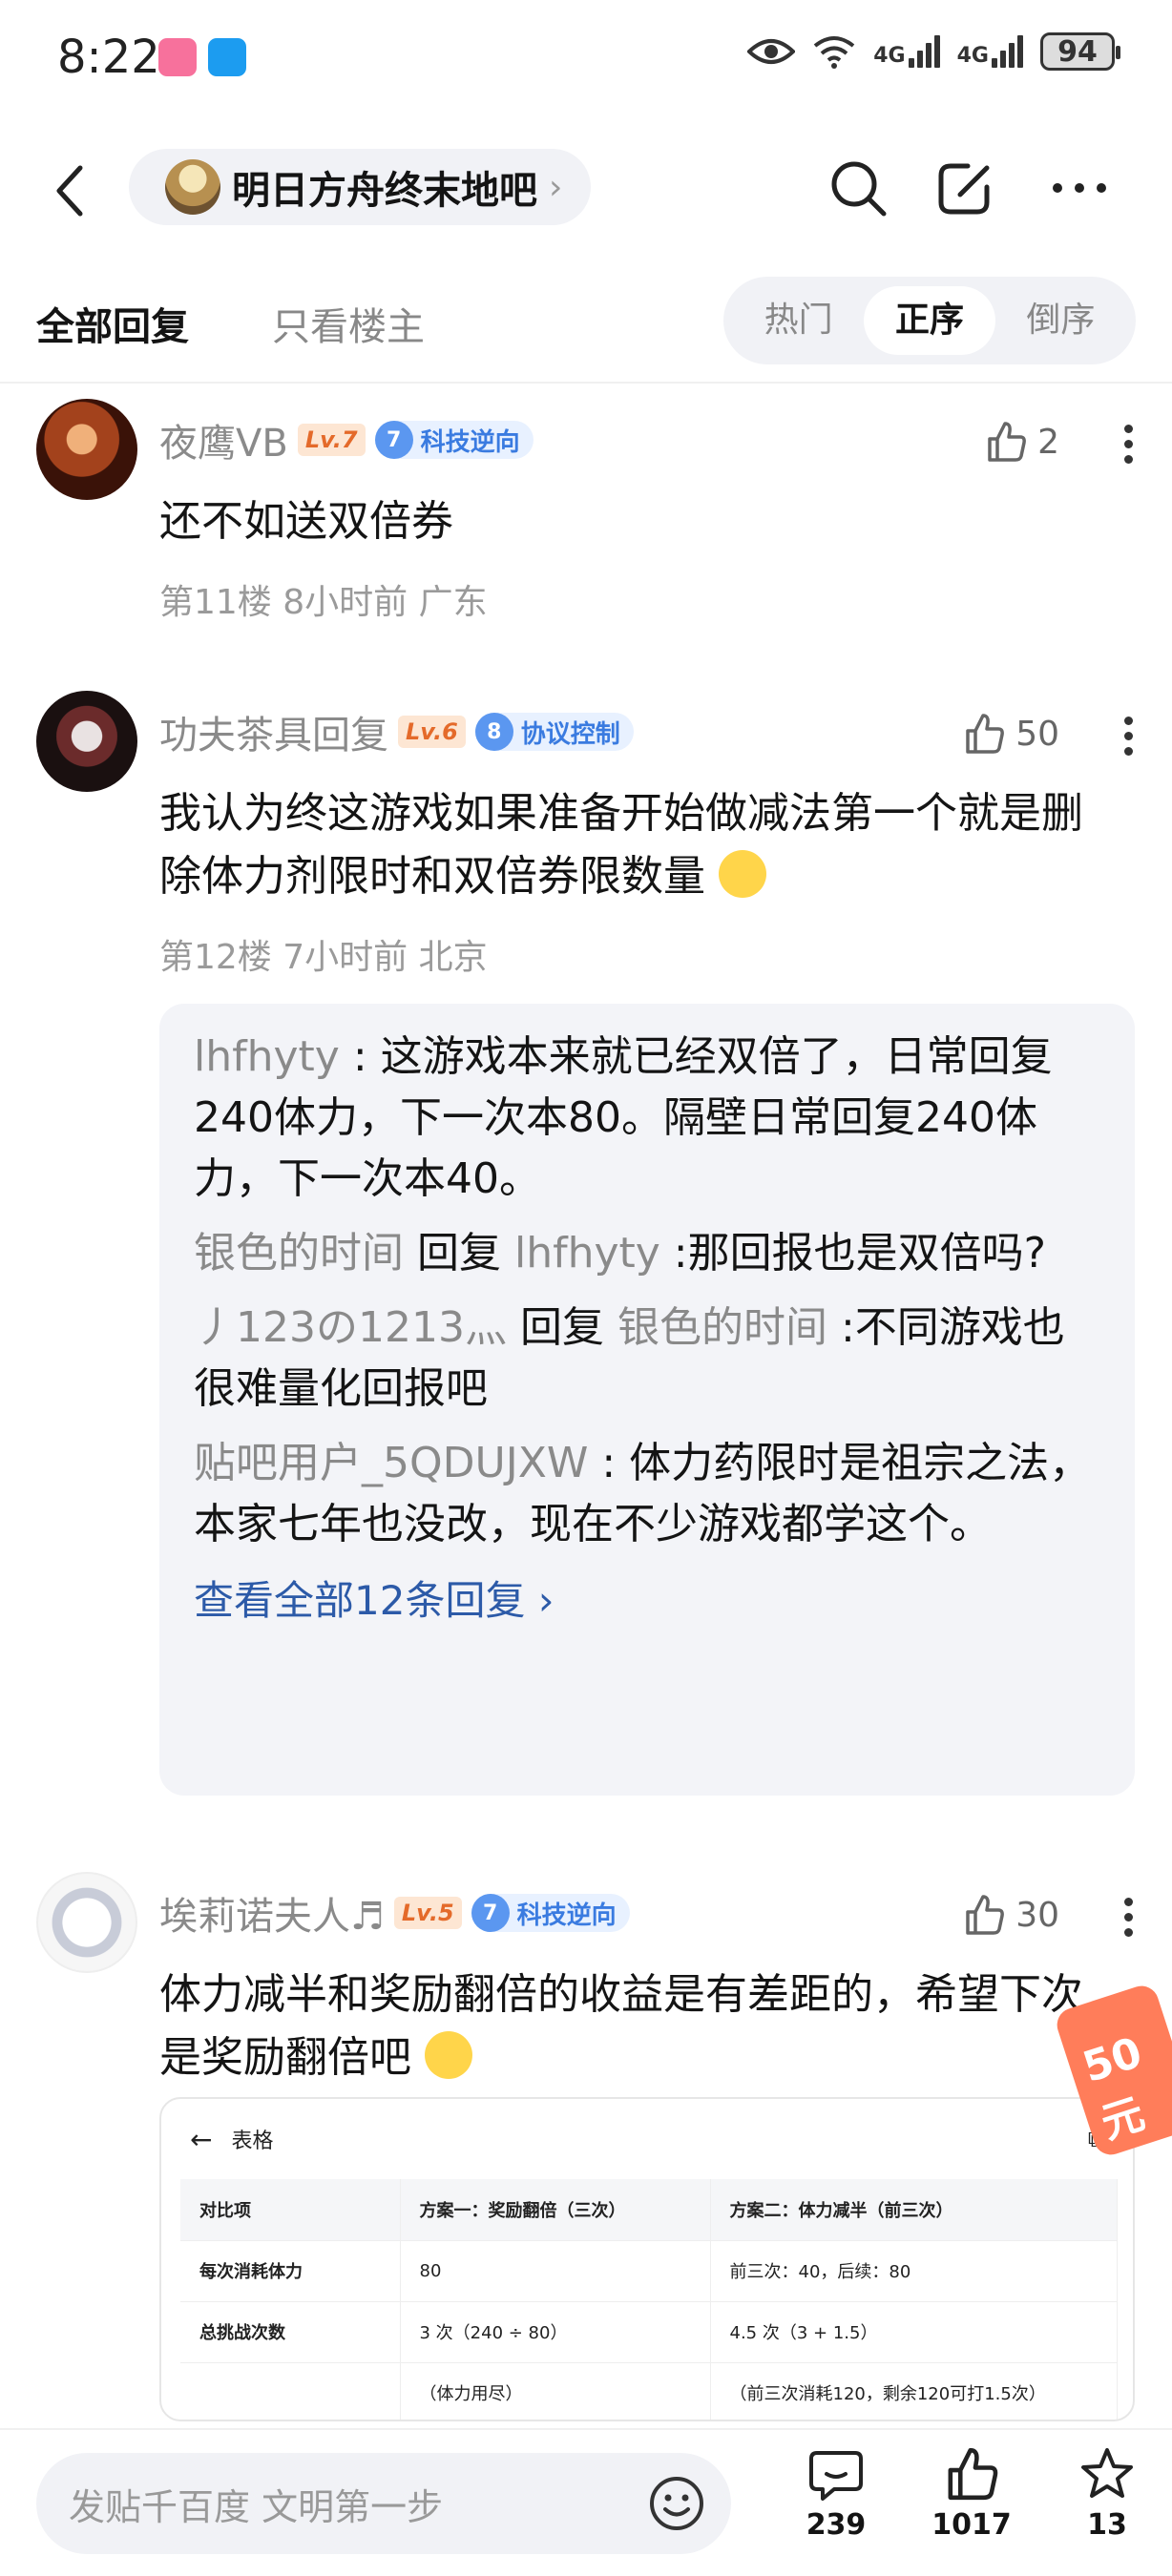  I want to click on network-type-2: 4G, so click(972, 56).